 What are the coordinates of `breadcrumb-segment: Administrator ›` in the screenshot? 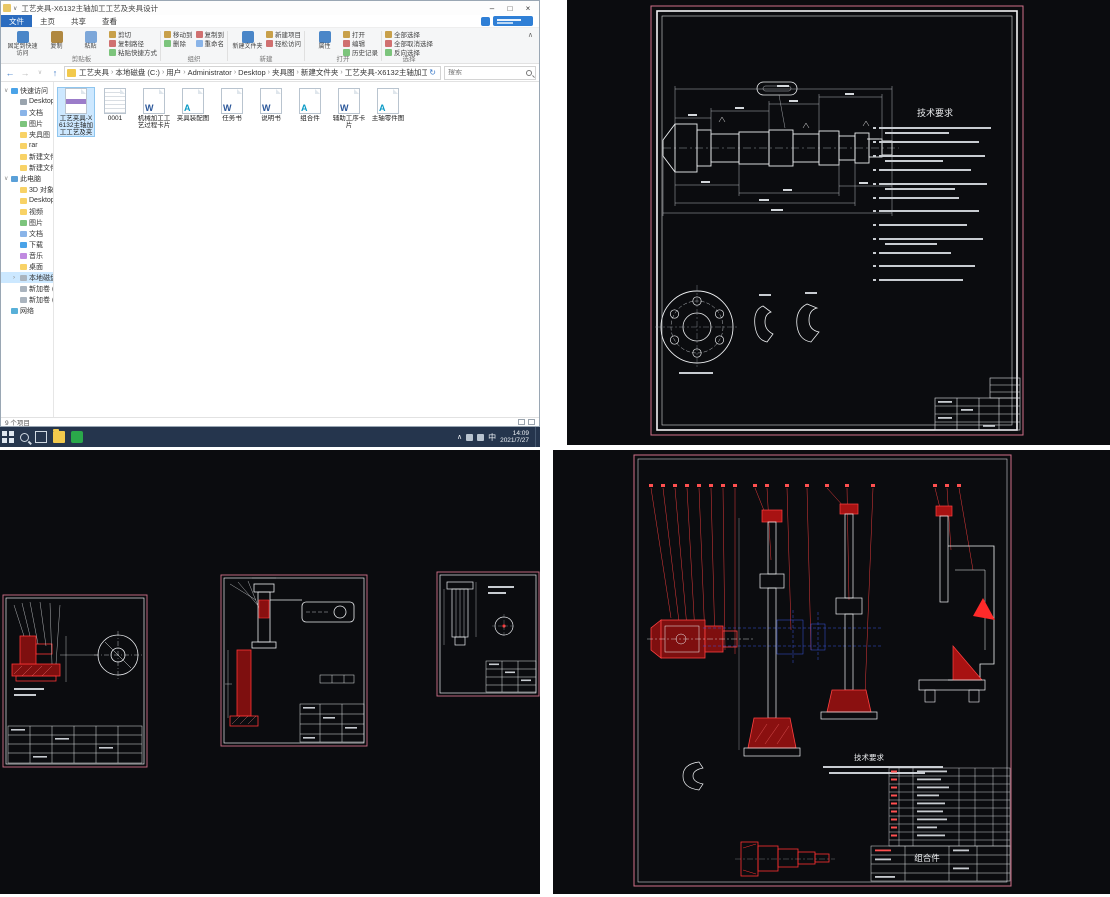 It's located at (213, 72).